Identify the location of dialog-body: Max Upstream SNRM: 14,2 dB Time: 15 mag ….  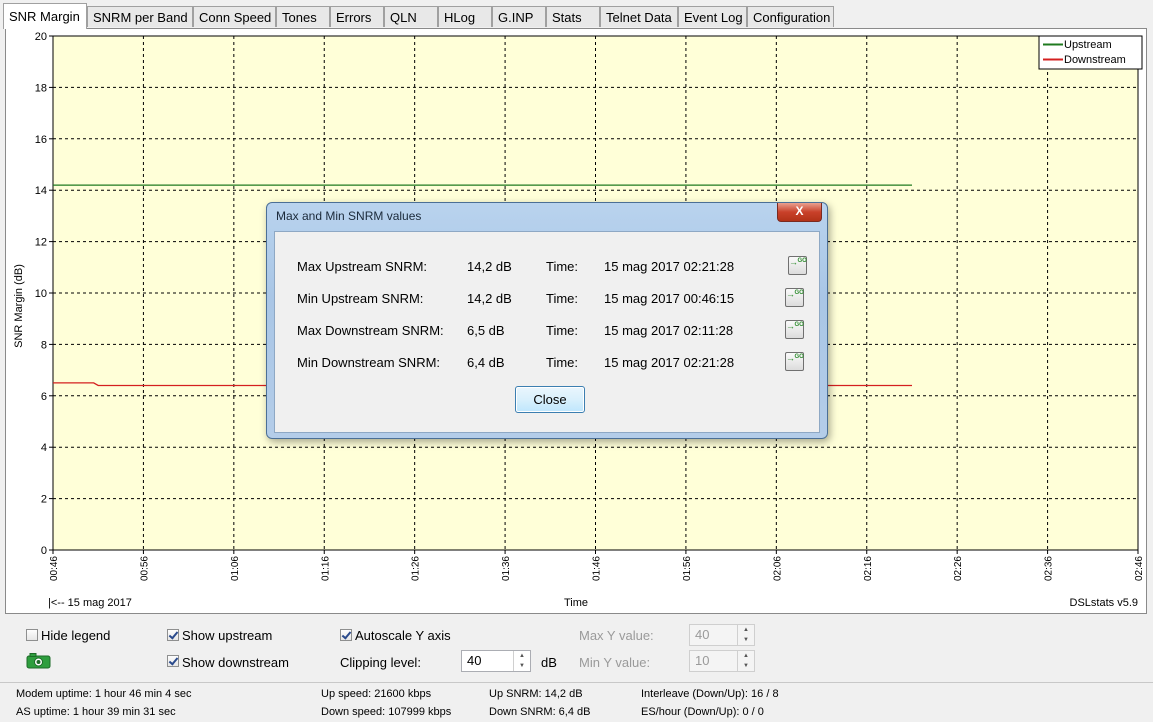
(547, 332).